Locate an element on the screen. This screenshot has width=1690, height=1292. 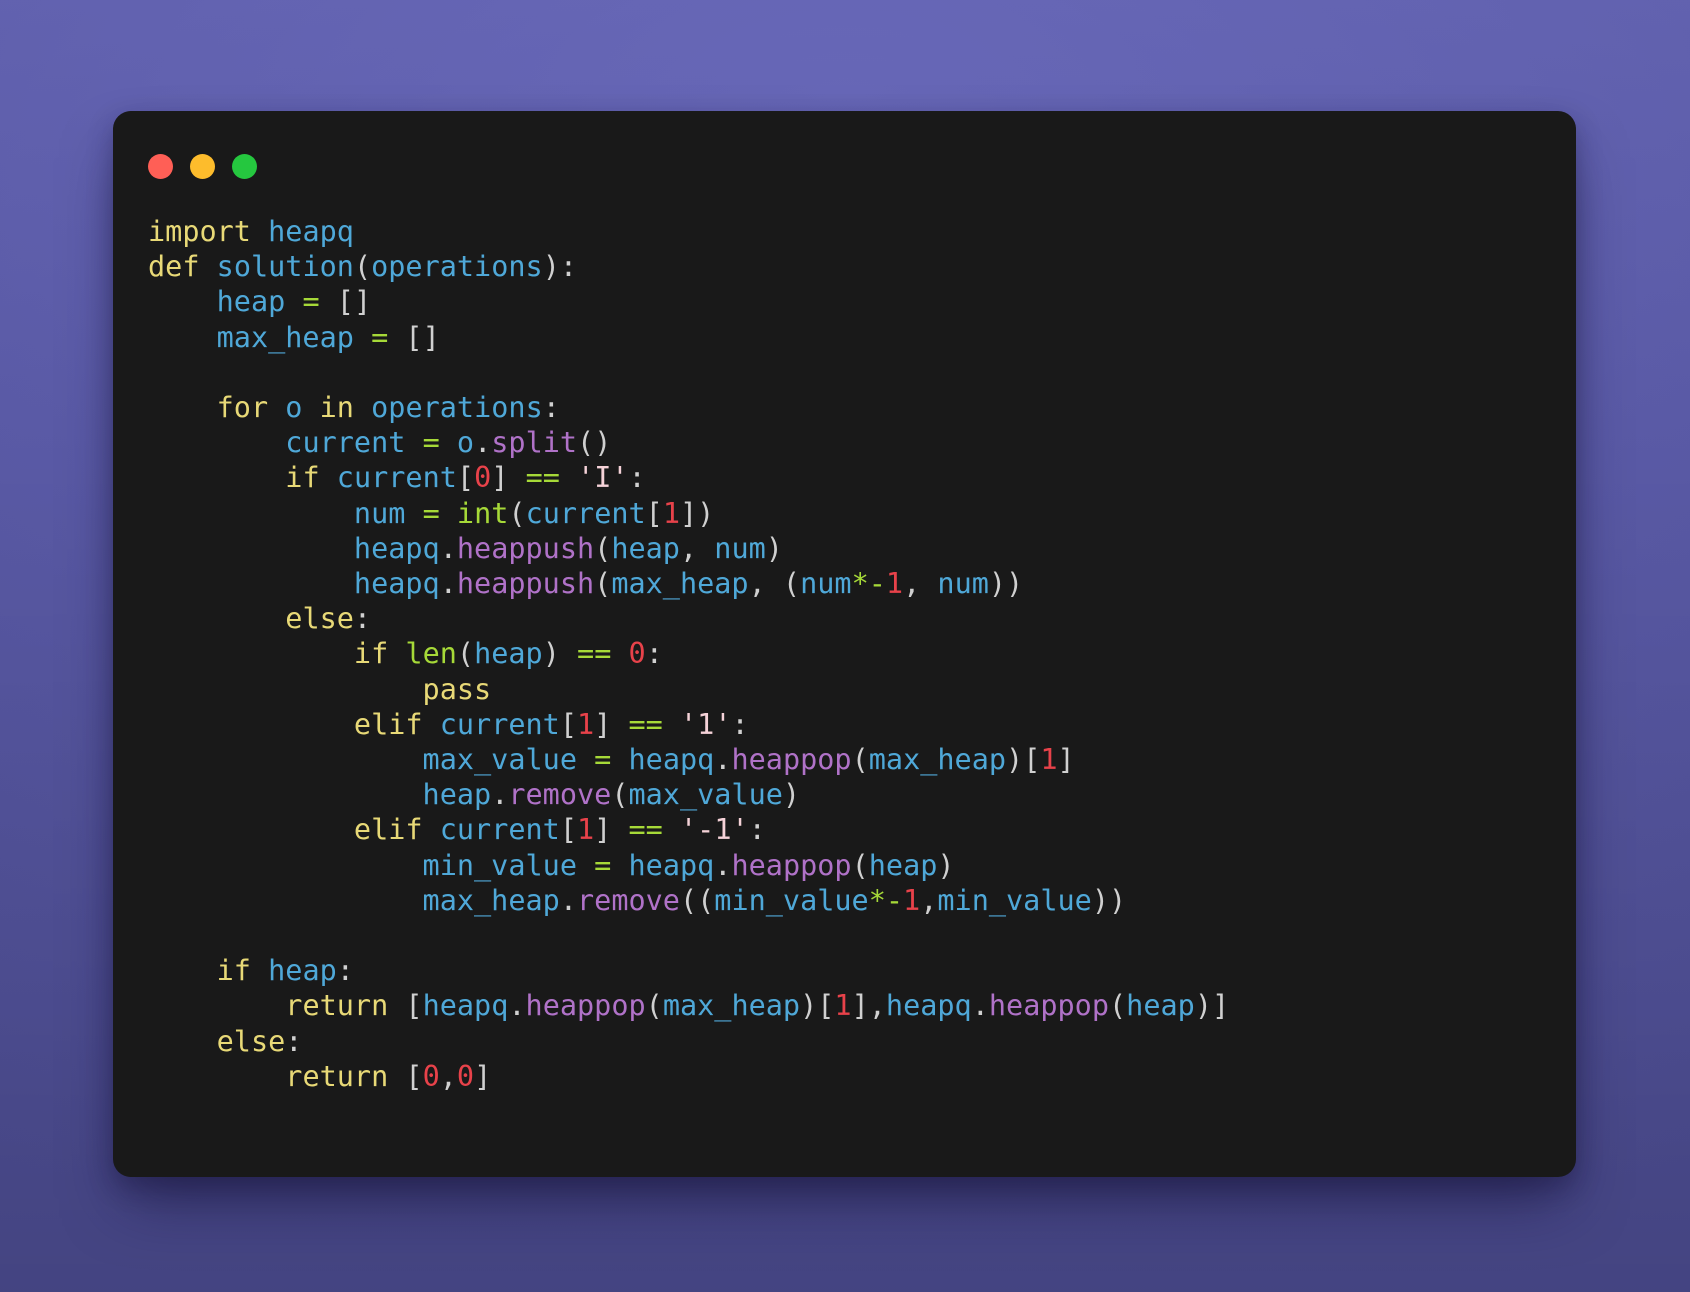
maximize-button is located at coordinates (244, 166).